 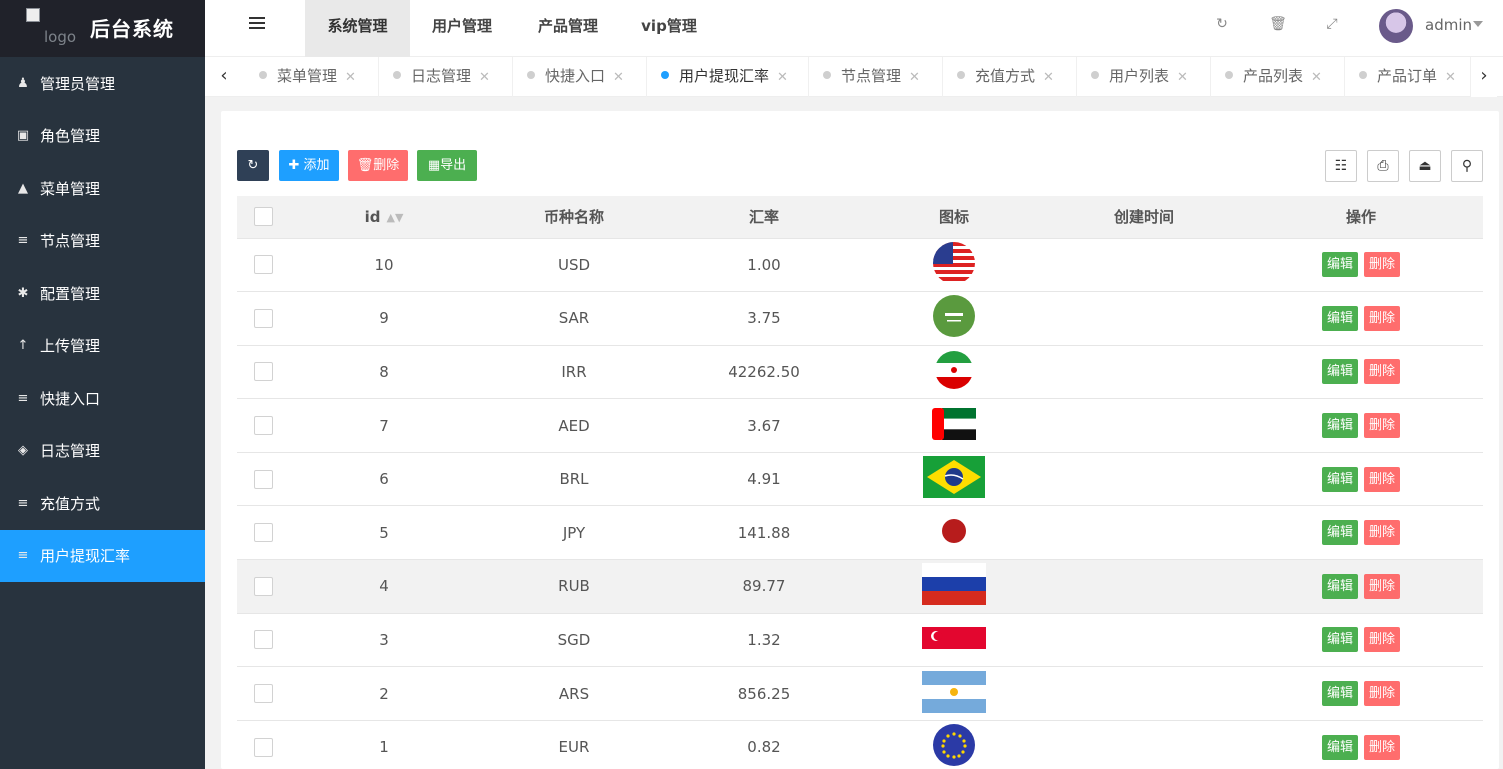 I want to click on user-name: admin, so click(x=1448, y=25).